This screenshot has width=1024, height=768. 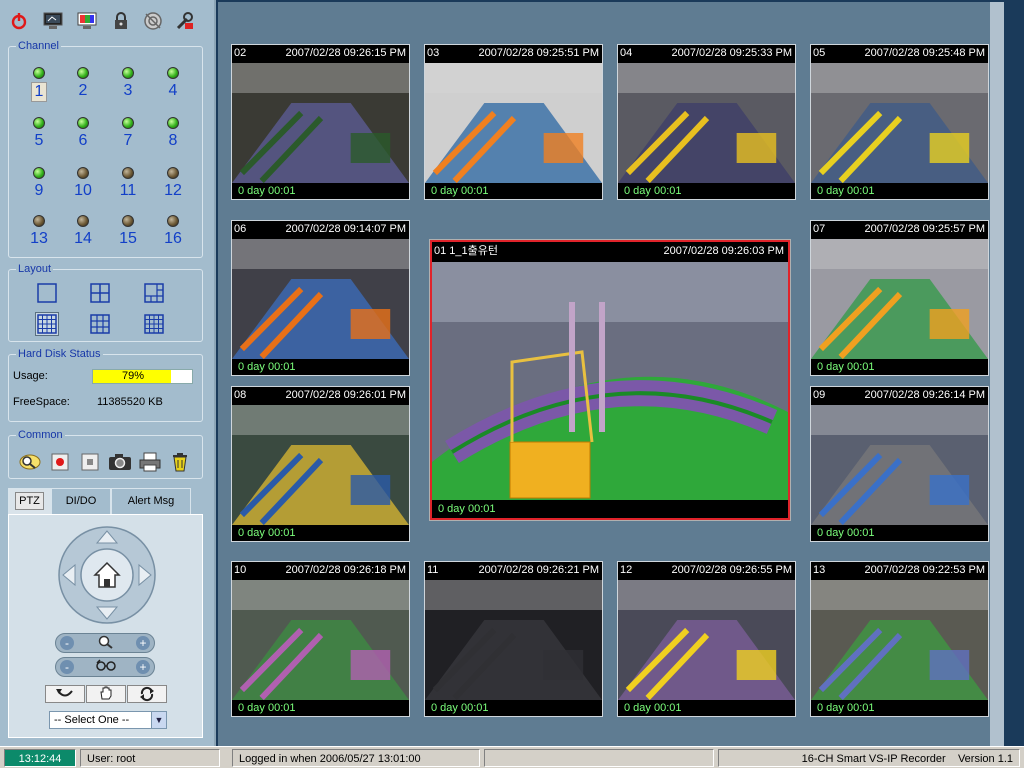 What do you see at coordinates (513, 122) in the screenshot?
I see `camera-tile-03: 03 2007/02/28 09:25:51 PM 0 day 00:01` at bounding box center [513, 122].